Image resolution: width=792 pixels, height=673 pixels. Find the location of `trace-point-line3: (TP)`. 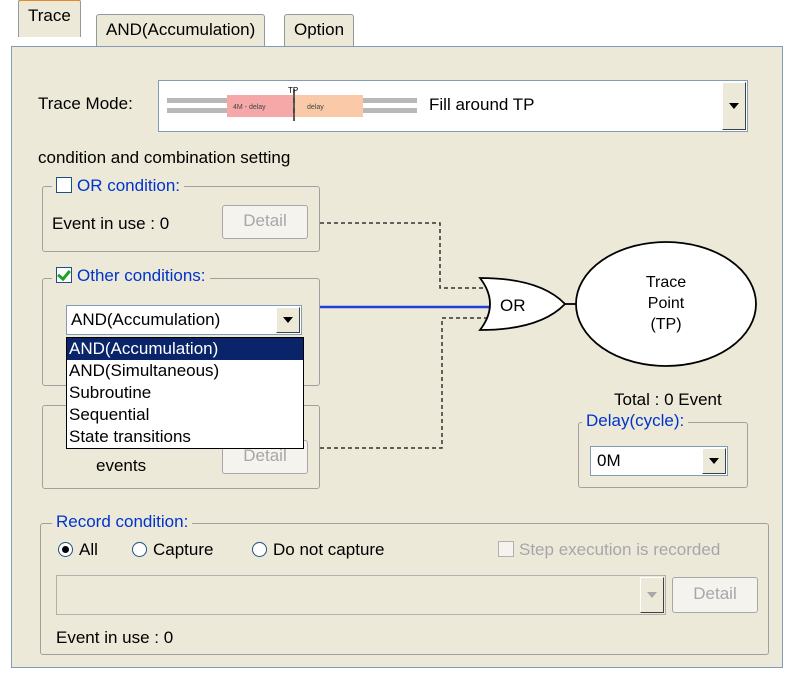

trace-point-line3: (TP) is located at coordinates (665, 324).